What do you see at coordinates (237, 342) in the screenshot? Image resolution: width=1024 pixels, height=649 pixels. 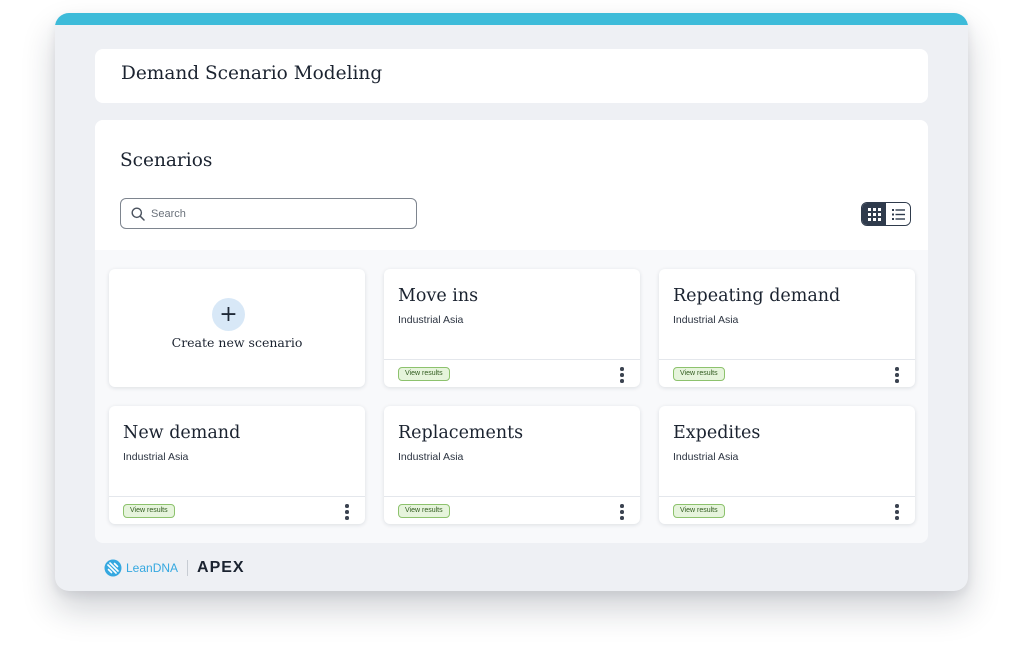 I see `create-scenario-label: Create new scenario` at bounding box center [237, 342].